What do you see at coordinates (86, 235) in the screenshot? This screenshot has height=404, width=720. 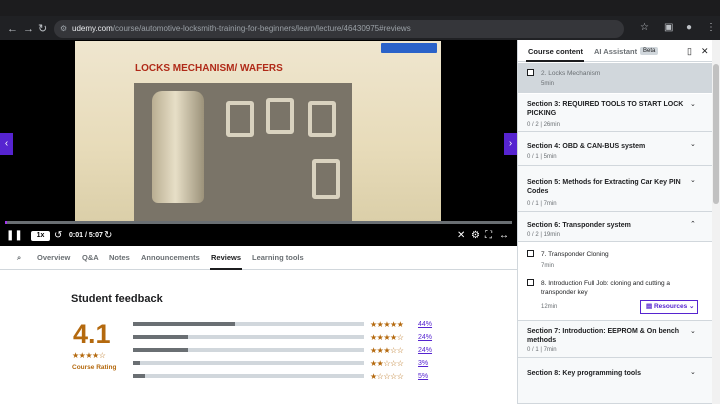 I see `video-time: 0:01 / 5:07` at bounding box center [86, 235].